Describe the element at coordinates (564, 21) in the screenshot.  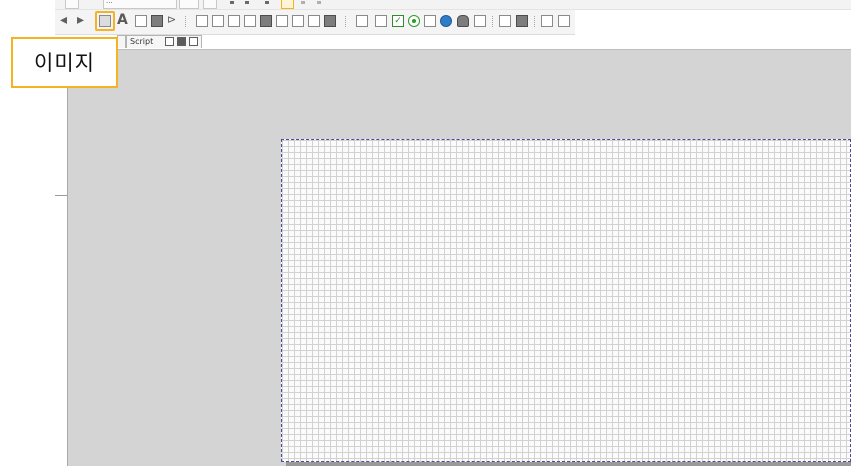
I see `chart2-icon` at that location.